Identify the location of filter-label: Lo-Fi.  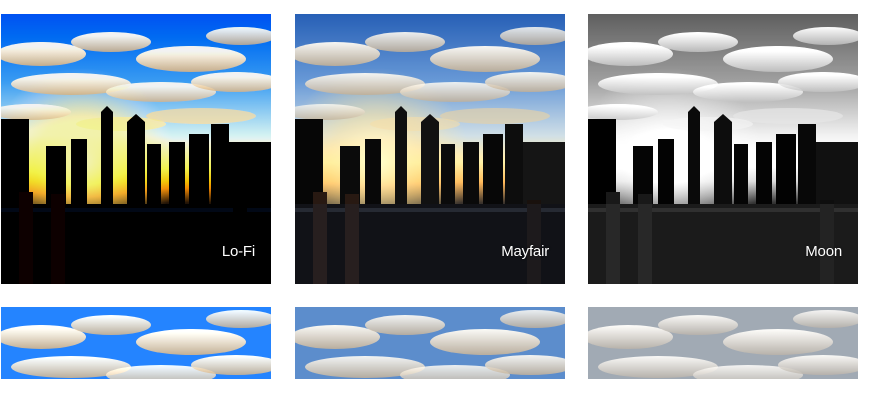
(238, 251).